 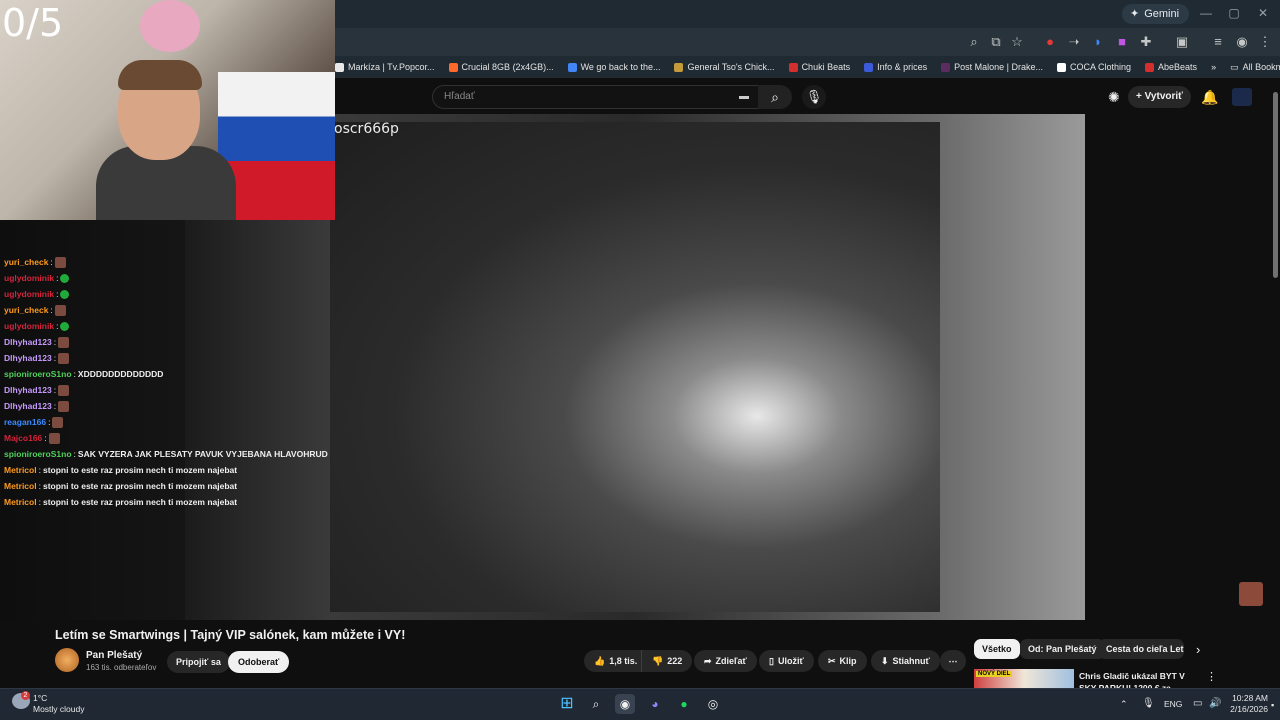 What do you see at coordinates (902, 67) in the screenshot?
I see `bookmark-label: Info & prices` at bounding box center [902, 67].